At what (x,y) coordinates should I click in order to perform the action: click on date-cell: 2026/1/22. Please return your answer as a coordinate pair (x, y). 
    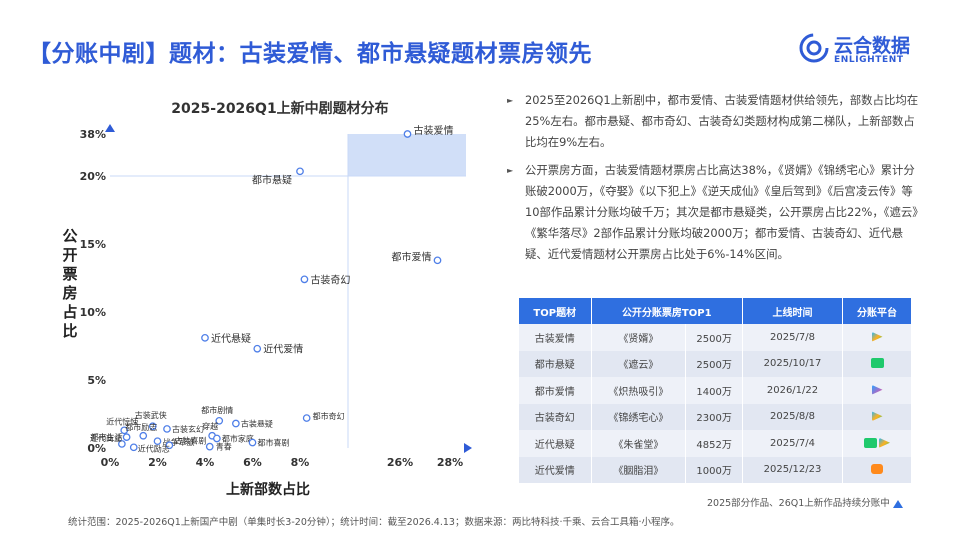
    Looking at the image, I should click on (792, 390).